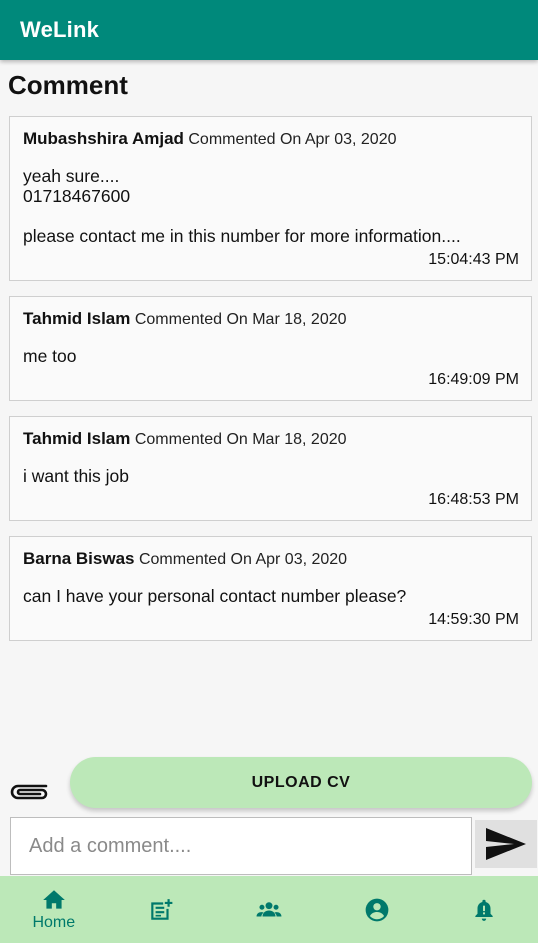 This screenshot has width=538, height=943. What do you see at coordinates (68, 85) in the screenshot?
I see `page-title: Comment` at bounding box center [68, 85].